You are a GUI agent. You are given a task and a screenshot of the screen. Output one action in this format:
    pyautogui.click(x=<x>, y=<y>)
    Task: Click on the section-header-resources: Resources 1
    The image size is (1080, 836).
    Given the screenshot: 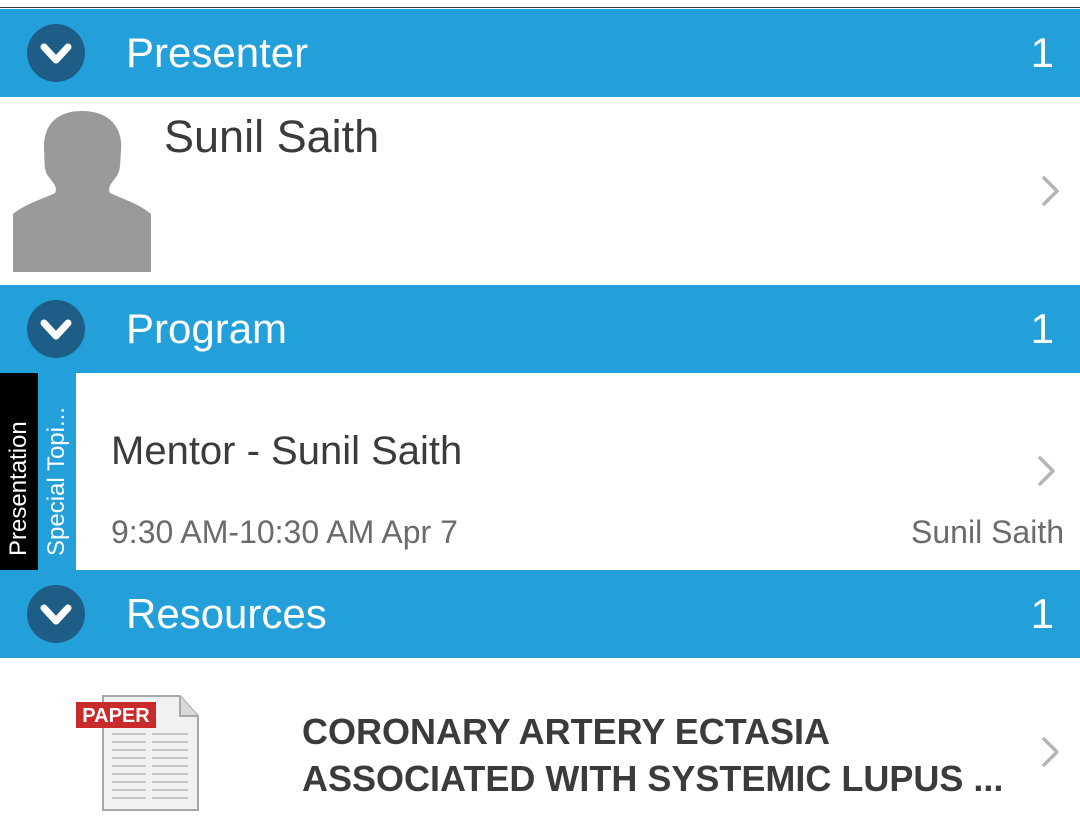 What is the action you would take?
    pyautogui.click(x=540, y=614)
    